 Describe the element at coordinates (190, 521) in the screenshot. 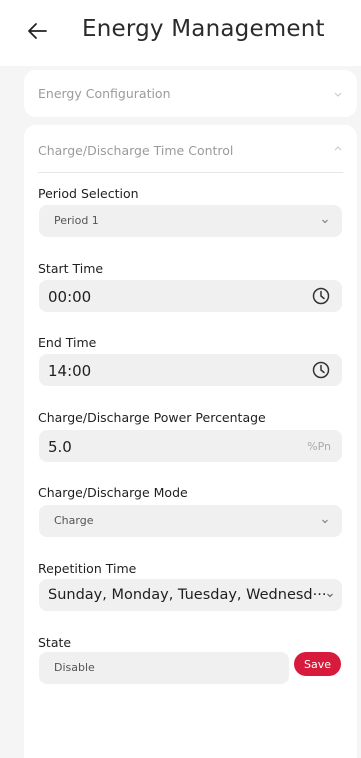

I see `mode-dropdown: Charge` at that location.